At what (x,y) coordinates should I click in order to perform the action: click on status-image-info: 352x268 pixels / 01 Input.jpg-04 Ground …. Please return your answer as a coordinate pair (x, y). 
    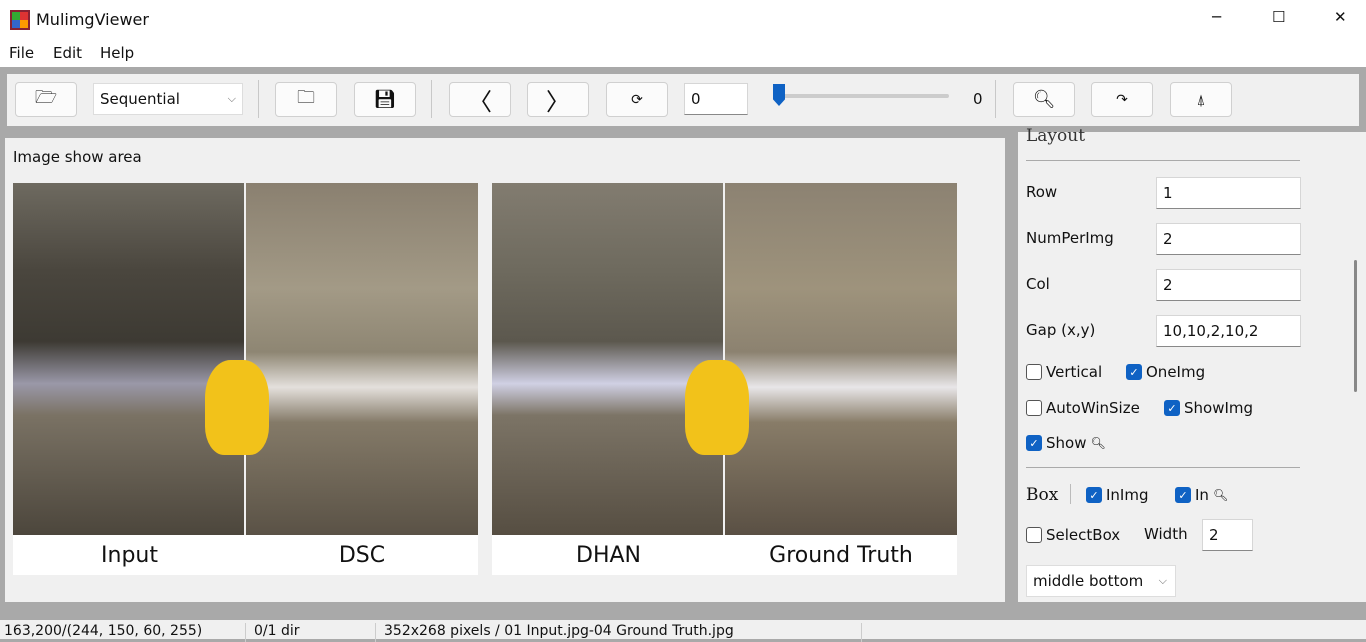
    Looking at the image, I should click on (621, 632).